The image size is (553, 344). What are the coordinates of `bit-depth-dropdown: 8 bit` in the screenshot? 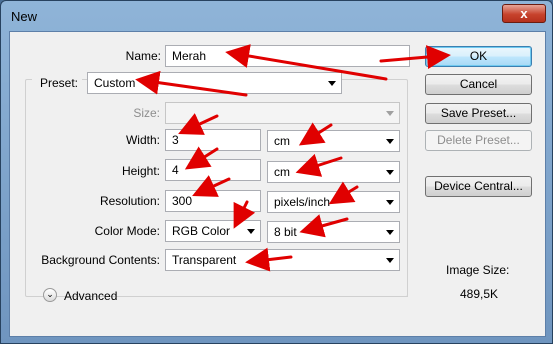 It's located at (333, 232).